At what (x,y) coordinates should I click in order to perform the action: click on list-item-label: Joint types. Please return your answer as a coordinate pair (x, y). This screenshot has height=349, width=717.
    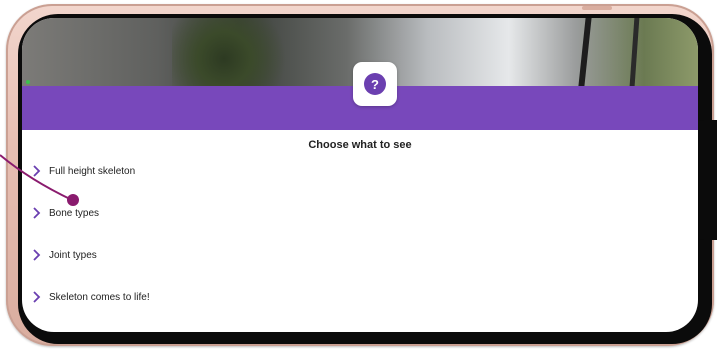
    Looking at the image, I should click on (73, 255).